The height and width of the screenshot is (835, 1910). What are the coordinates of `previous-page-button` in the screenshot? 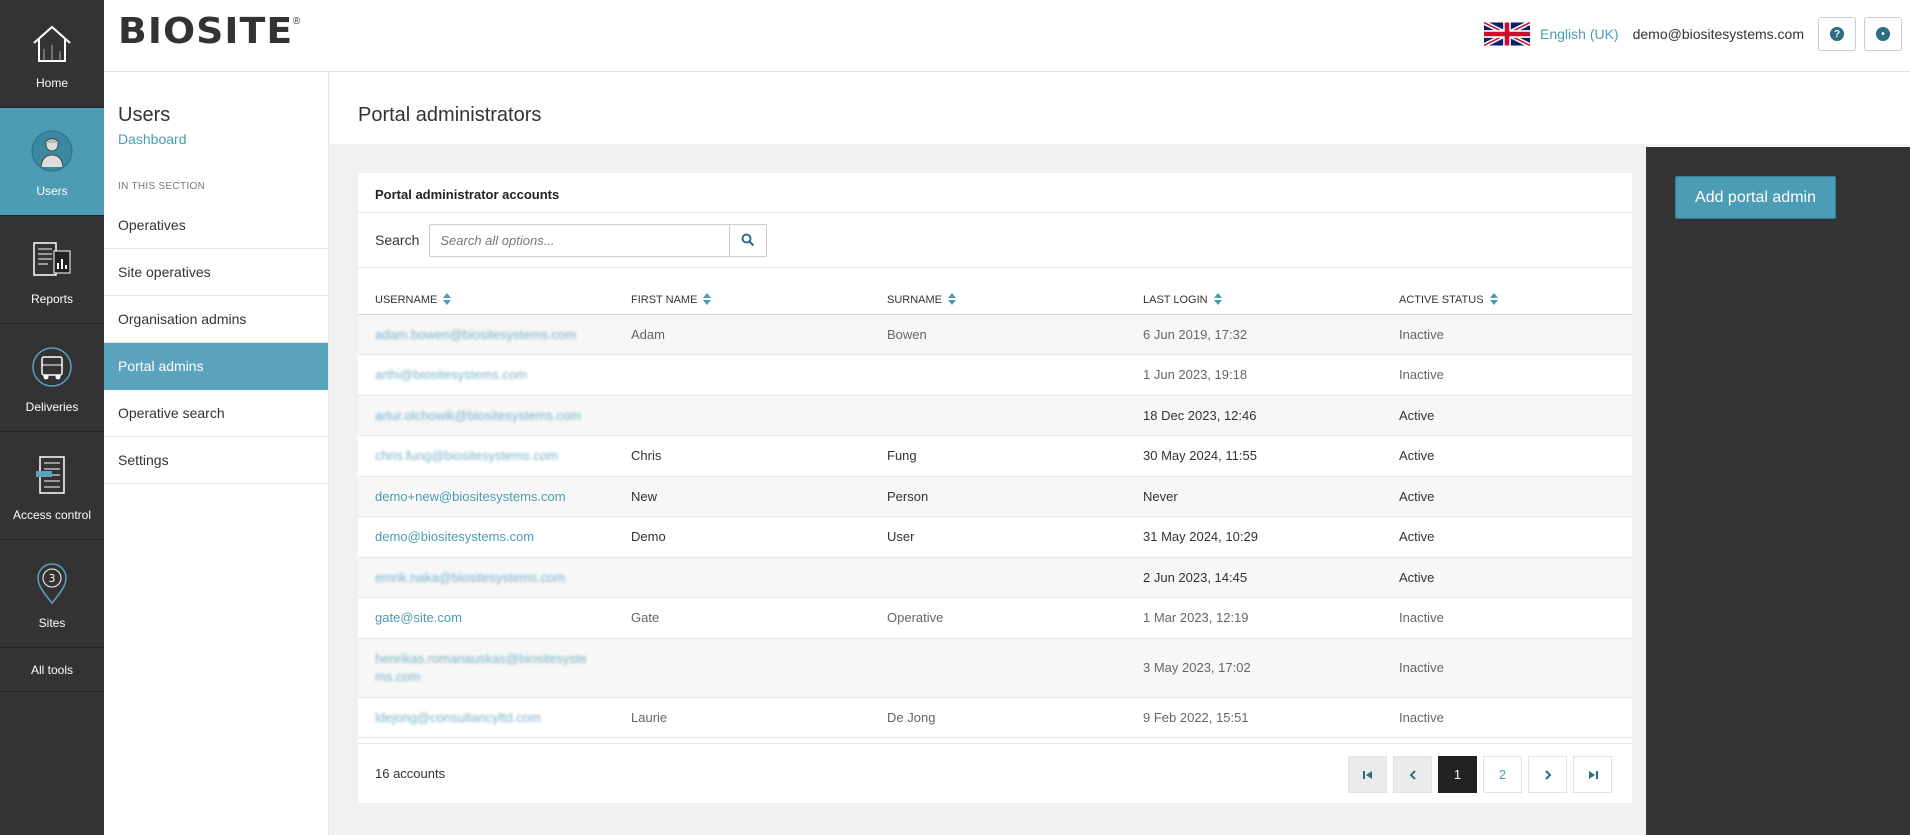 It's located at (1412, 774).